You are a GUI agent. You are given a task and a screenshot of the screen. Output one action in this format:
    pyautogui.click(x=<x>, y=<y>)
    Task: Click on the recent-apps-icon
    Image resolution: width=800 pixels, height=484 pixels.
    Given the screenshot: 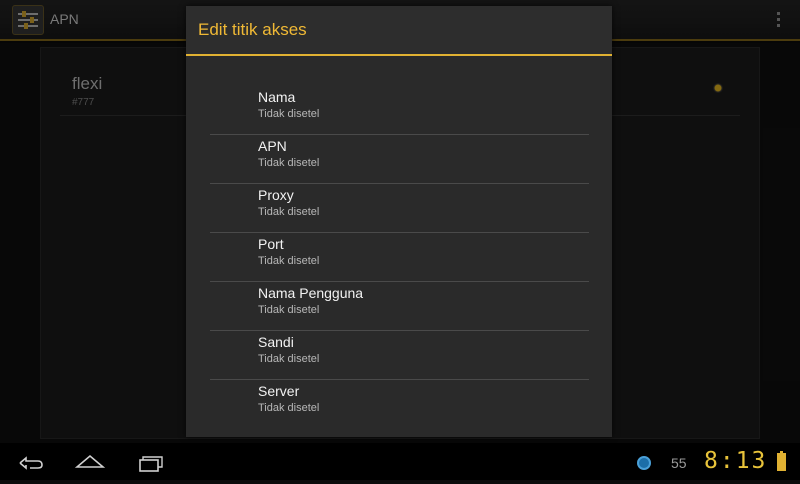 What is the action you would take?
    pyautogui.click(x=150, y=461)
    